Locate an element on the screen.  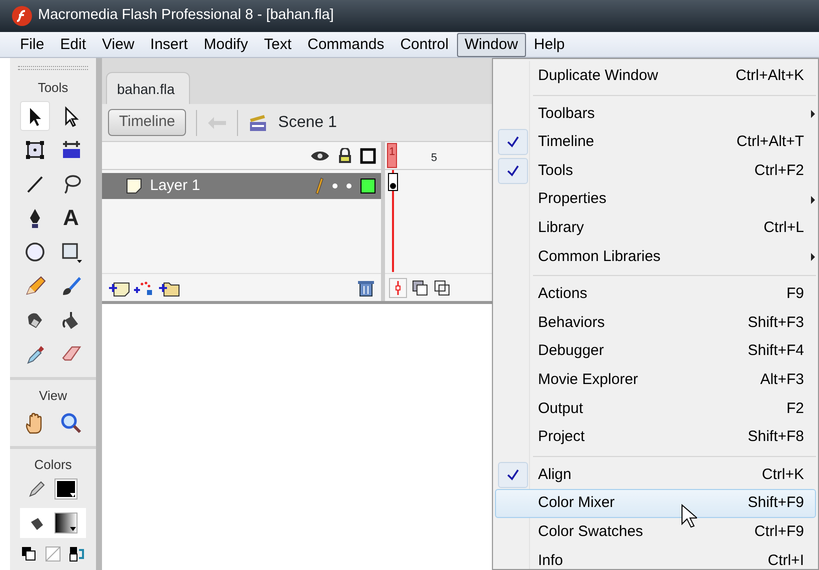
app-logo-icon is located at coordinates (22, 16).